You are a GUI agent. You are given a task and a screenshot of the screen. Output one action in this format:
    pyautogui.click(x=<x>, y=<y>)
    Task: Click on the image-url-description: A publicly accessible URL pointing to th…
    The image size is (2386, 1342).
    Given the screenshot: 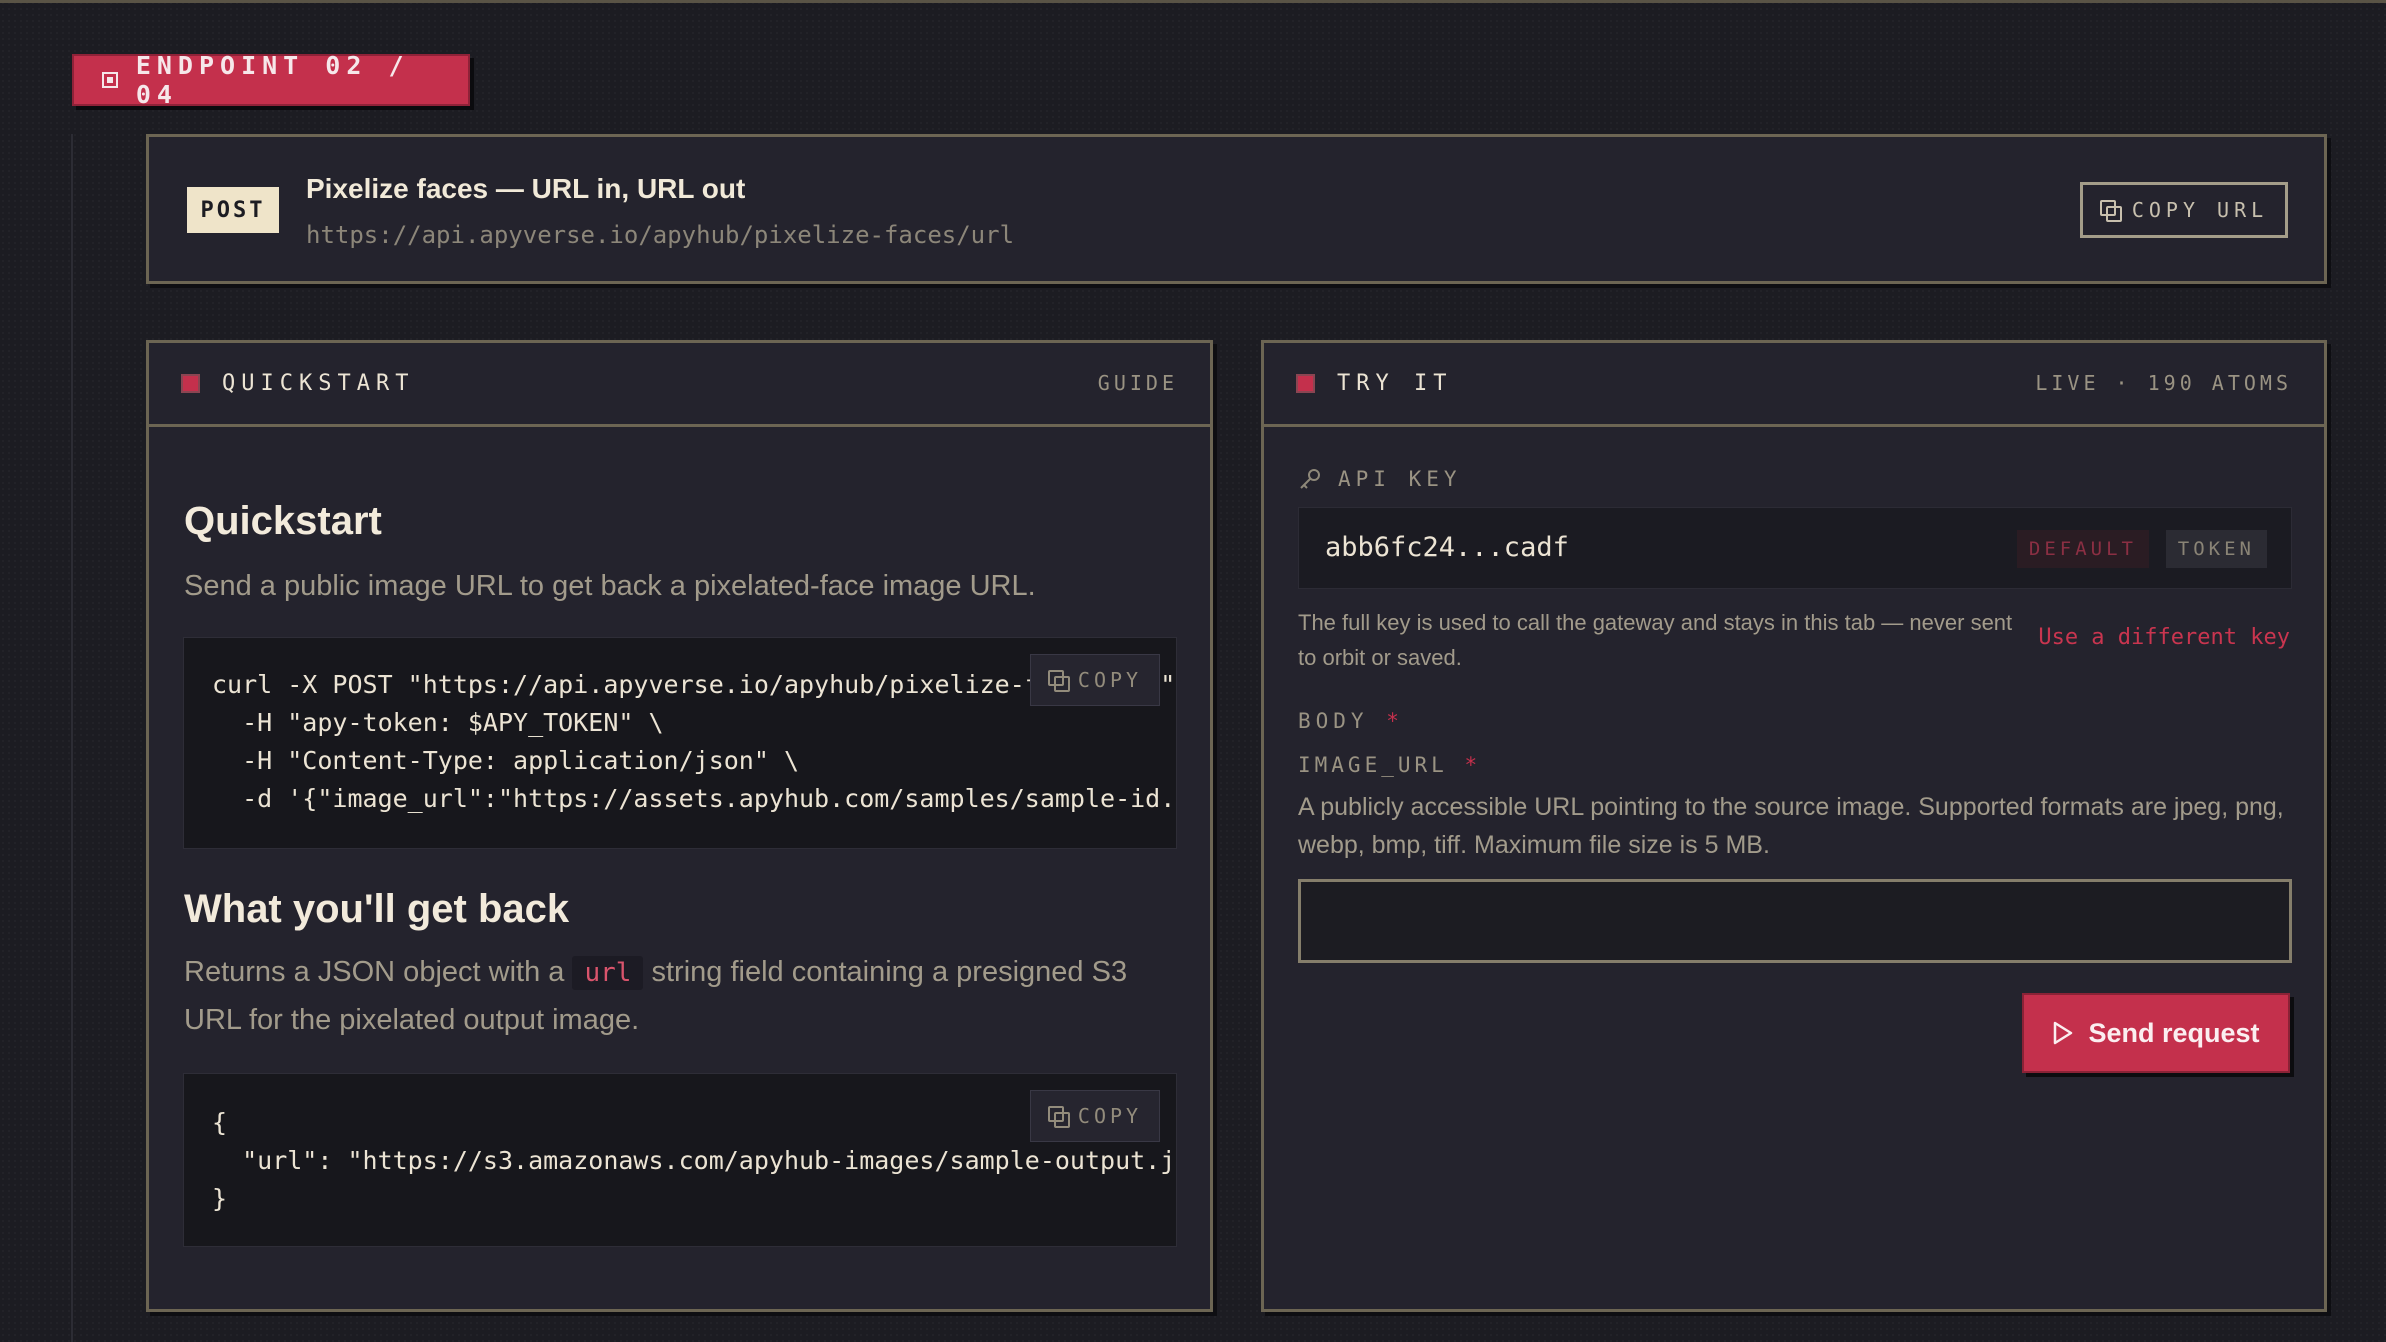 What is the action you would take?
    pyautogui.click(x=1791, y=826)
    